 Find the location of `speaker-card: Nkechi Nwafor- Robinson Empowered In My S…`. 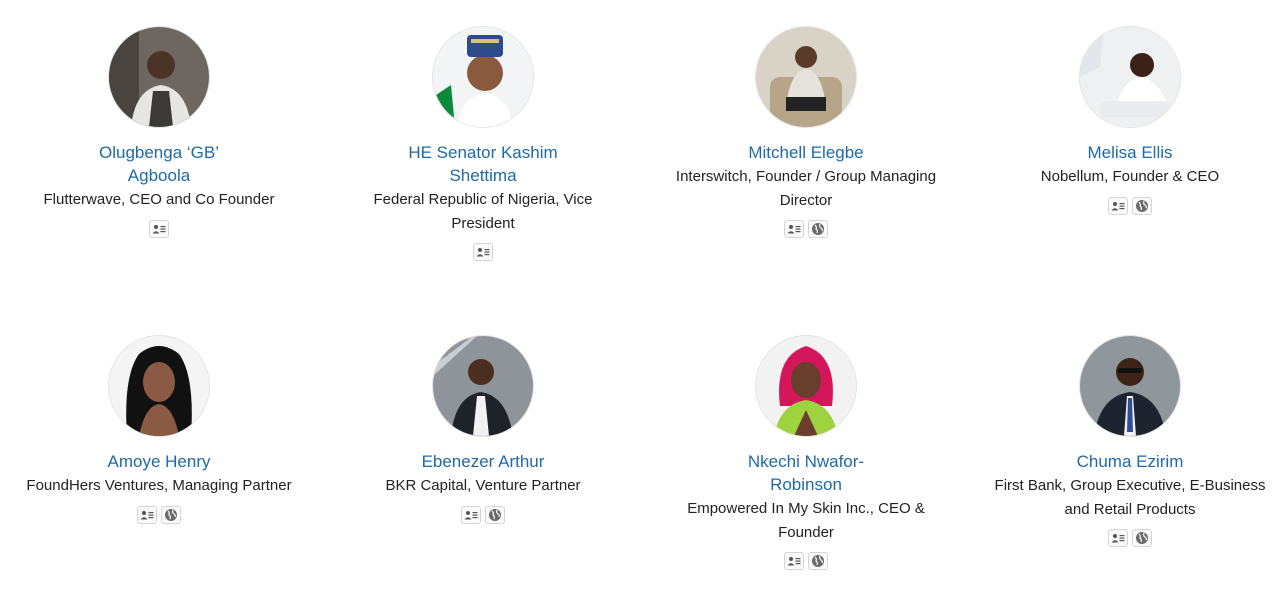

speaker-card: Nkechi Nwafor- Robinson Empowered In My S… is located at coordinates (806, 452).